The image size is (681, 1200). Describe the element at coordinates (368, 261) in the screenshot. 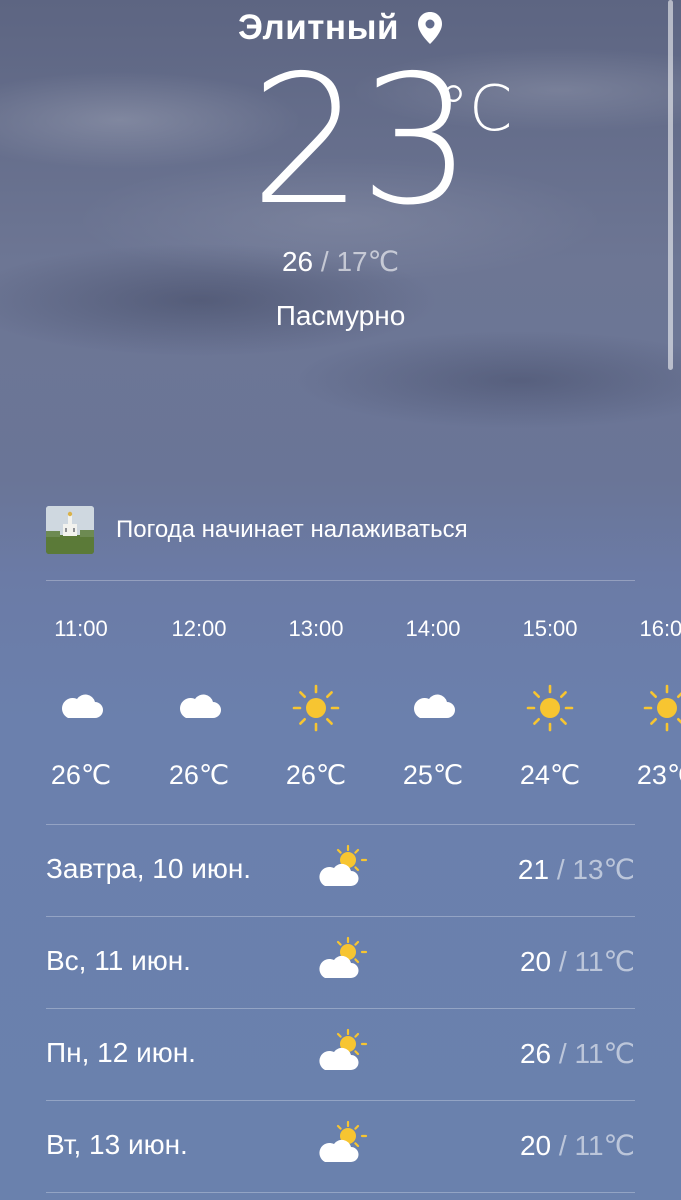

I see `today-low: 17℃` at that location.